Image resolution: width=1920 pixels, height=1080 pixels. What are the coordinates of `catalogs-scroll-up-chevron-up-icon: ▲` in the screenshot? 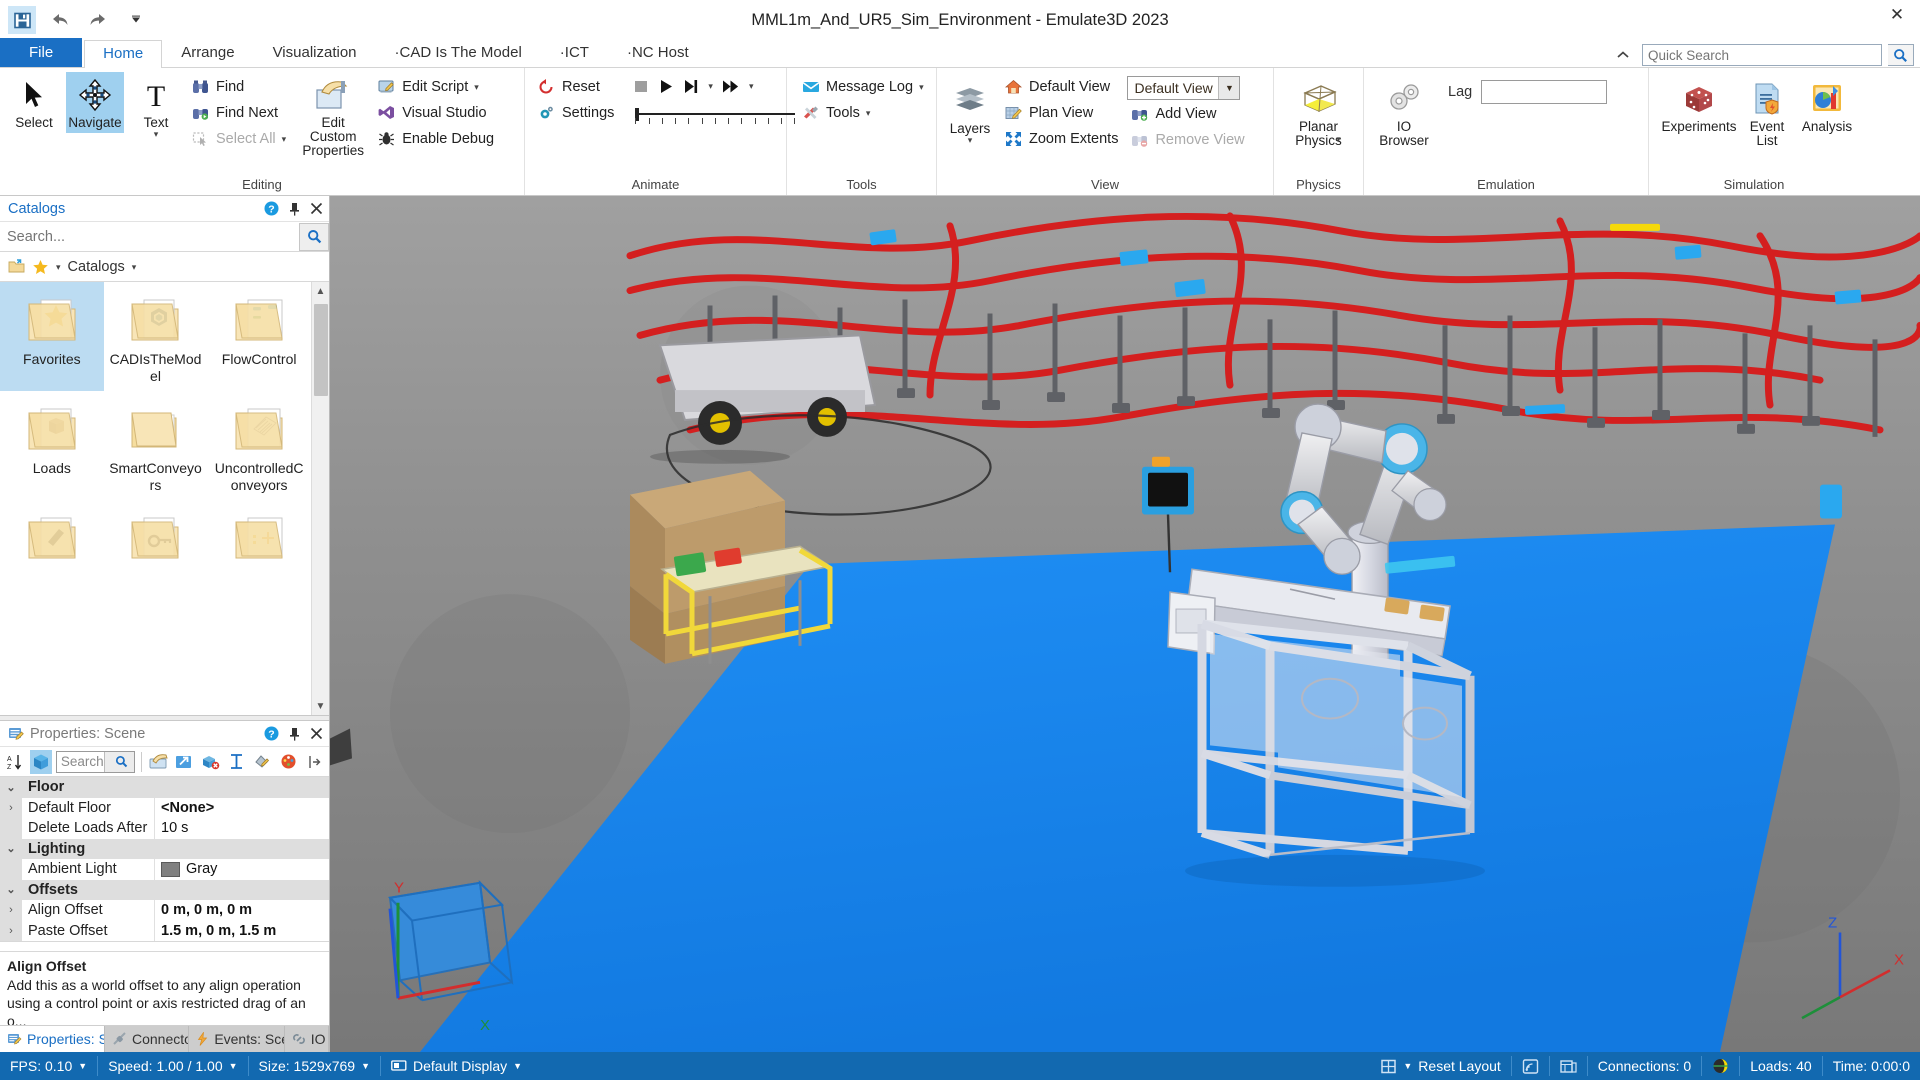 It's located at (321, 291).